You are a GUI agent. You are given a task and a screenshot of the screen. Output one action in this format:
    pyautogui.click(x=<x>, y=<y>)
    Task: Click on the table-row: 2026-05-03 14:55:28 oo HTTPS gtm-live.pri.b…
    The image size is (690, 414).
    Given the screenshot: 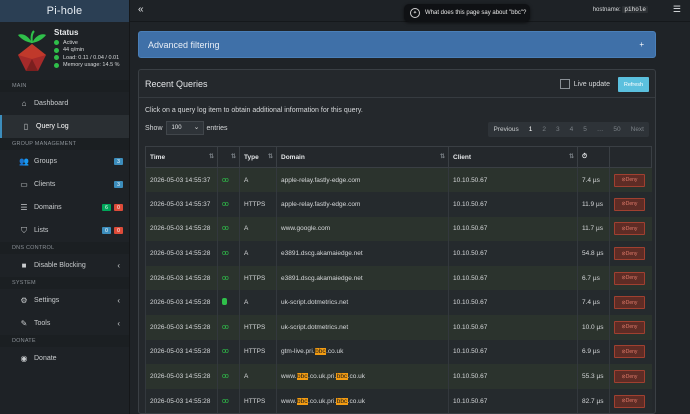 What is the action you would take?
    pyautogui.click(x=398, y=352)
    